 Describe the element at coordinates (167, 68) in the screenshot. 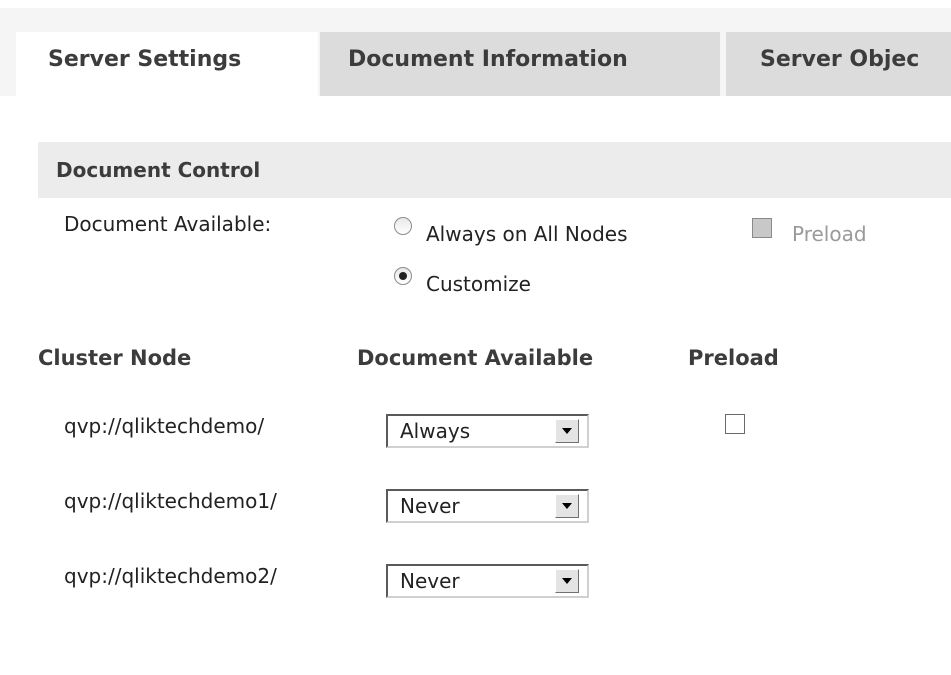

I see `tab-server-settings: Server Settings` at that location.